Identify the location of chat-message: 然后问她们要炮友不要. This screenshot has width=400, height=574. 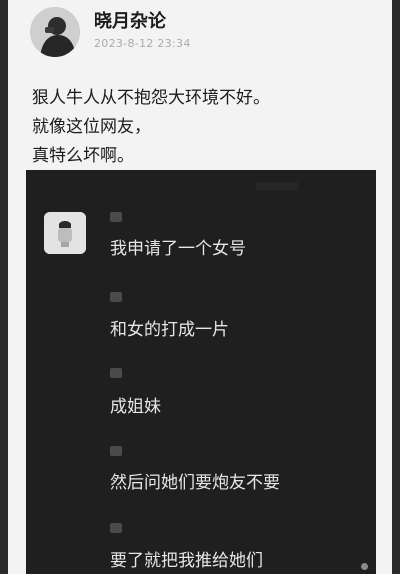
(195, 483).